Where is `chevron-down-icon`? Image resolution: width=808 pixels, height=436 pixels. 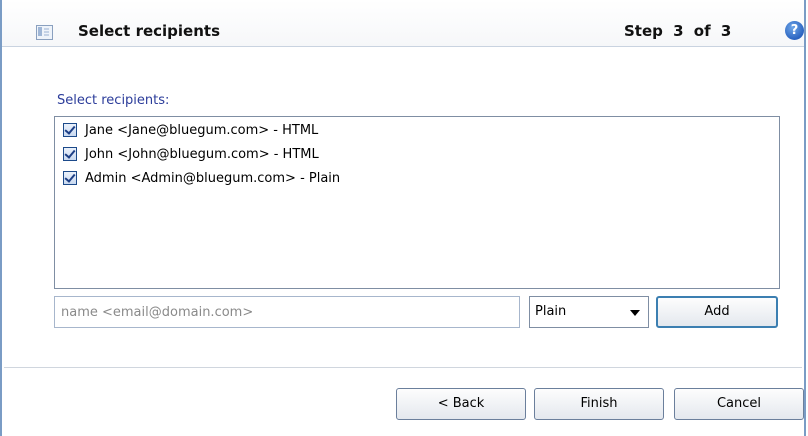 chevron-down-icon is located at coordinates (635, 313).